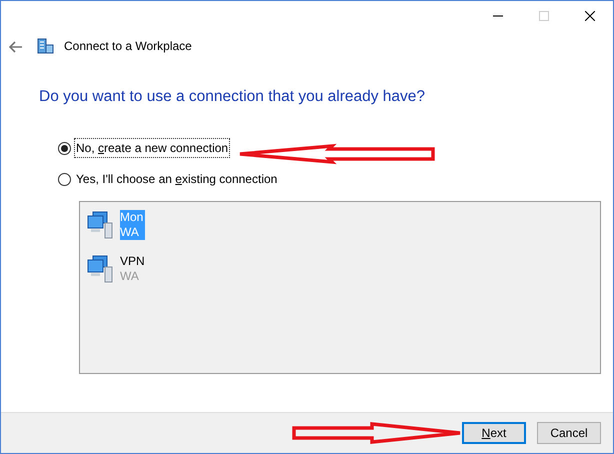 The height and width of the screenshot is (454, 614). I want to click on question-heading: Do you want to use a connection that you already have?, so click(232, 97).